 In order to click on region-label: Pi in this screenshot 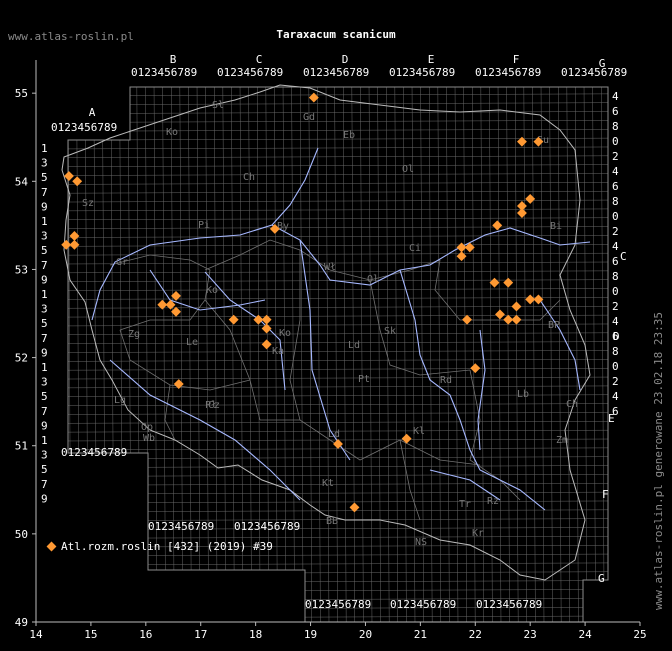, I will do `click(204, 225)`.